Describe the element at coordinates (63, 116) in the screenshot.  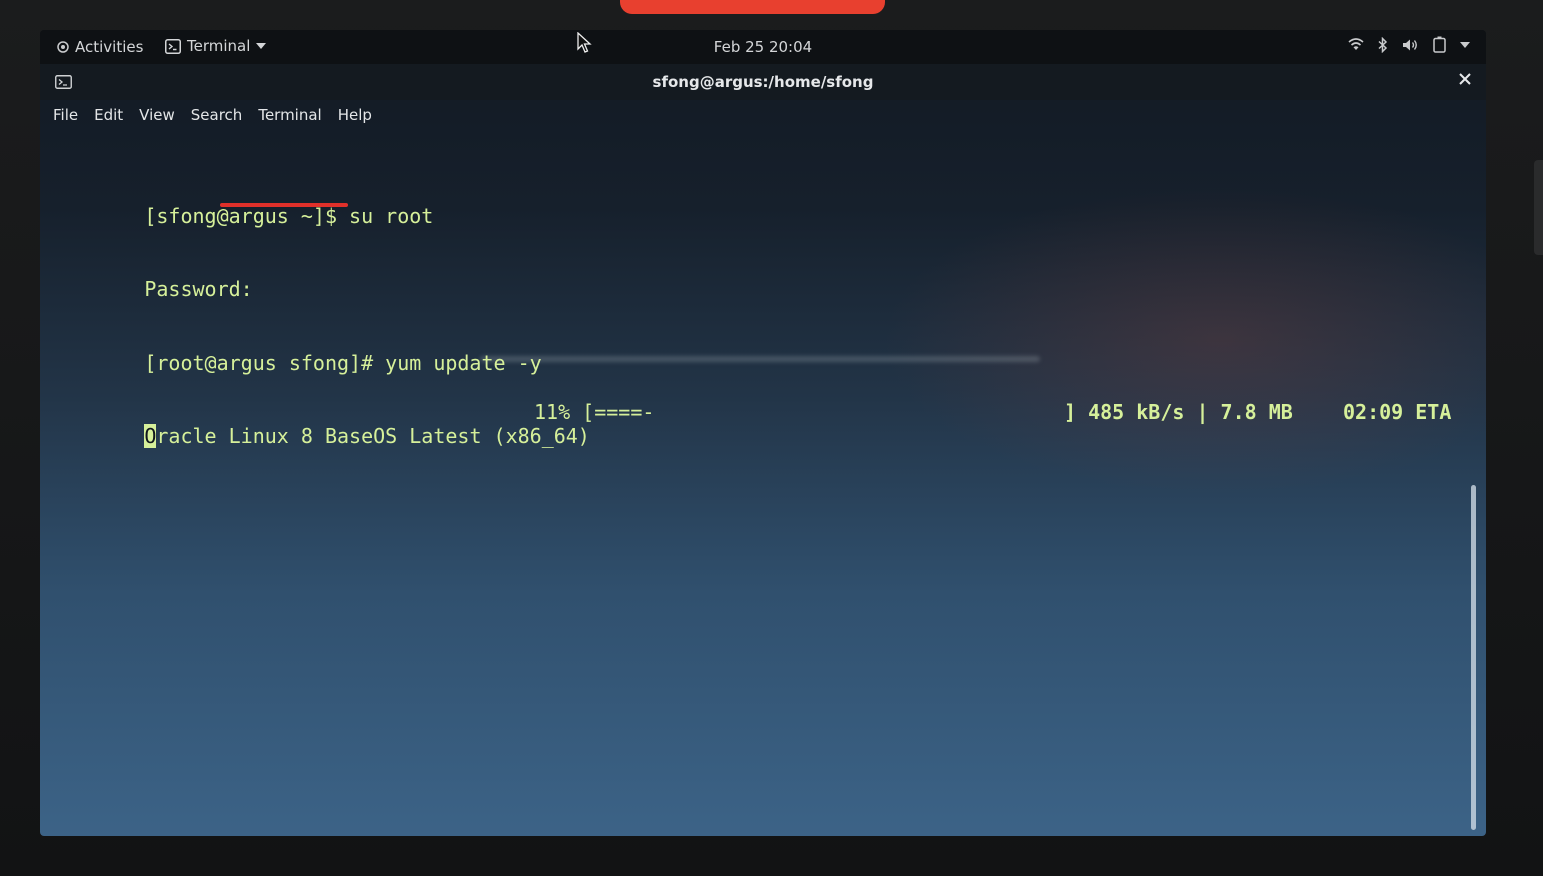
I see `menu-file: File` at that location.